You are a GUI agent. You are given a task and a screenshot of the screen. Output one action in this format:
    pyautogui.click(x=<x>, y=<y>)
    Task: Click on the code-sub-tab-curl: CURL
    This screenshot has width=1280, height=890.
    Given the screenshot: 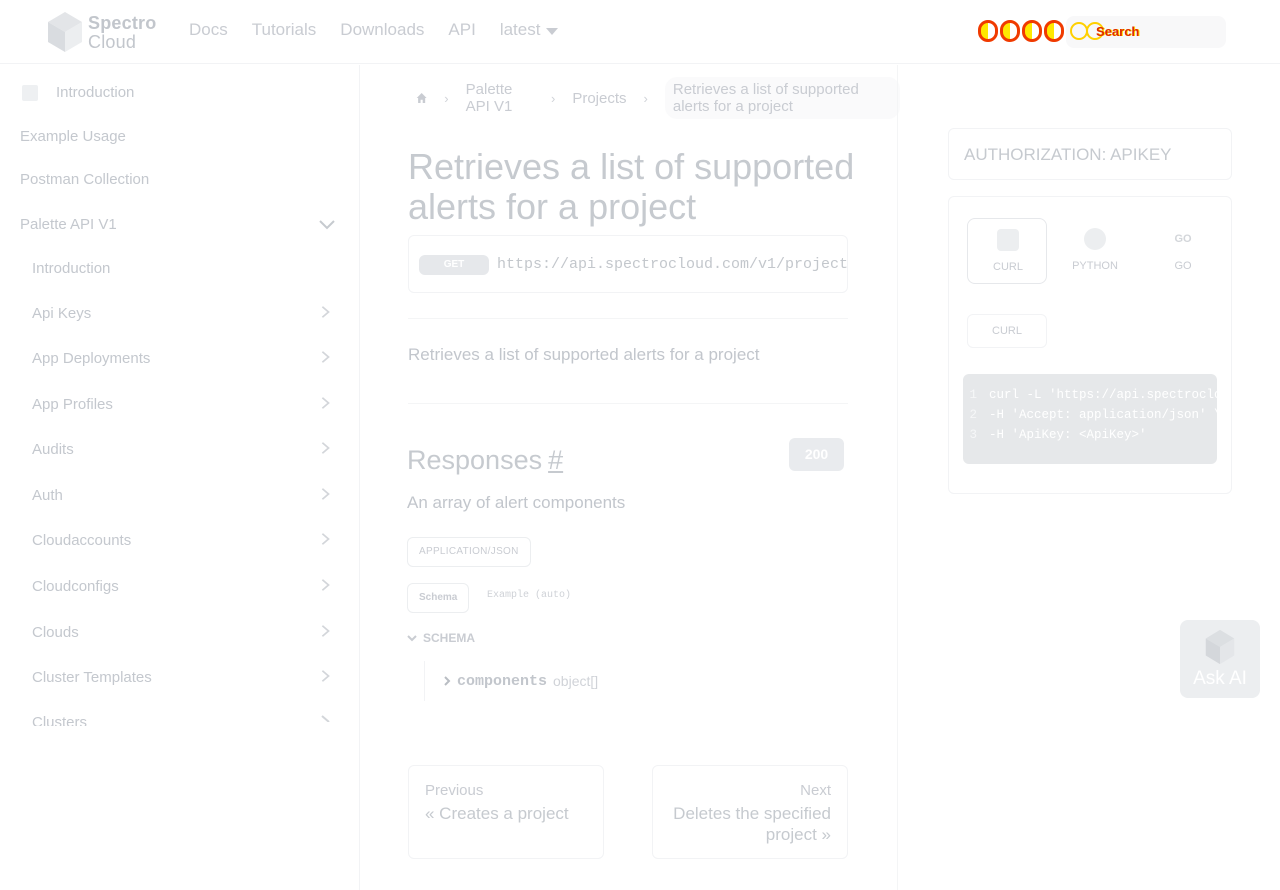 What is the action you would take?
    pyautogui.click(x=1007, y=331)
    